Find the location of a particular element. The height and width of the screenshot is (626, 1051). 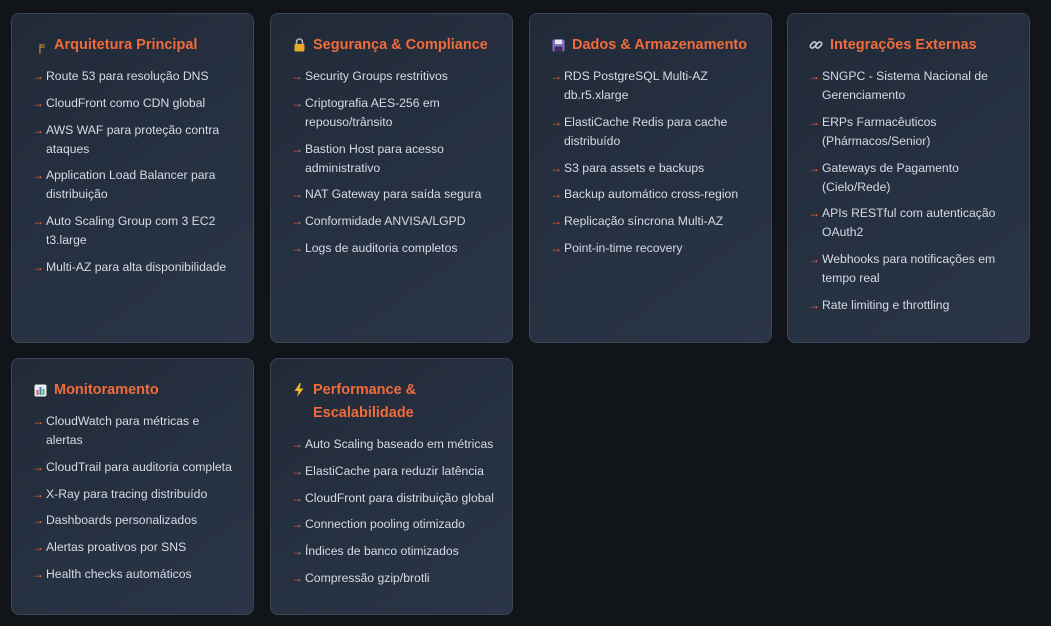

list-item-text: Conformidade ANVISA/LGPD is located at coordinates (385, 221).